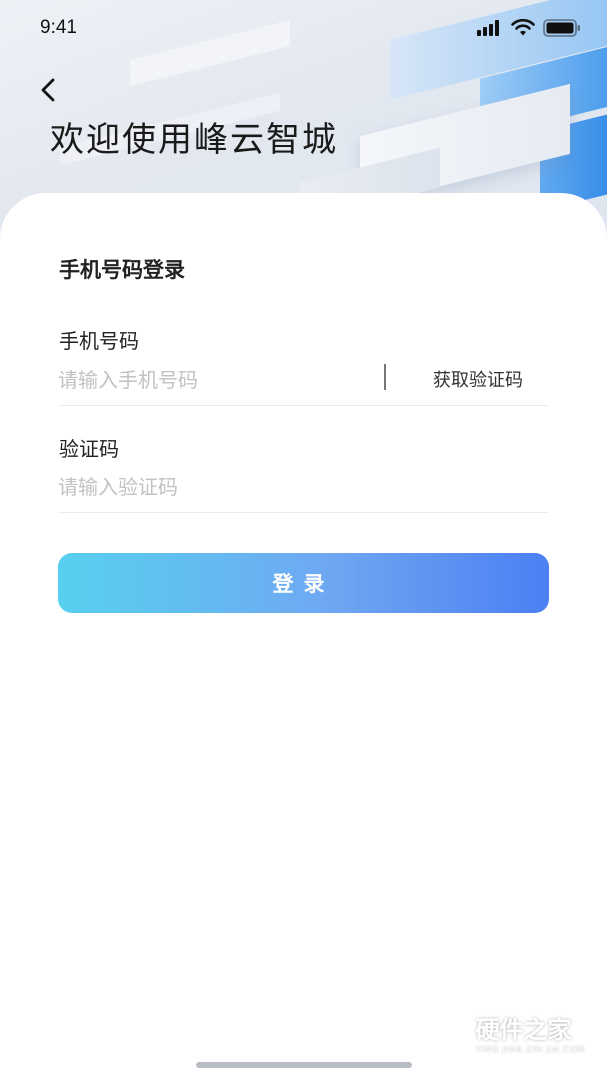 Image resolution: width=607 pixels, height=1080 pixels. What do you see at coordinates (304, 1065) in the screenshot?
I see `home-indicator` at bounding box center [304, 1065].